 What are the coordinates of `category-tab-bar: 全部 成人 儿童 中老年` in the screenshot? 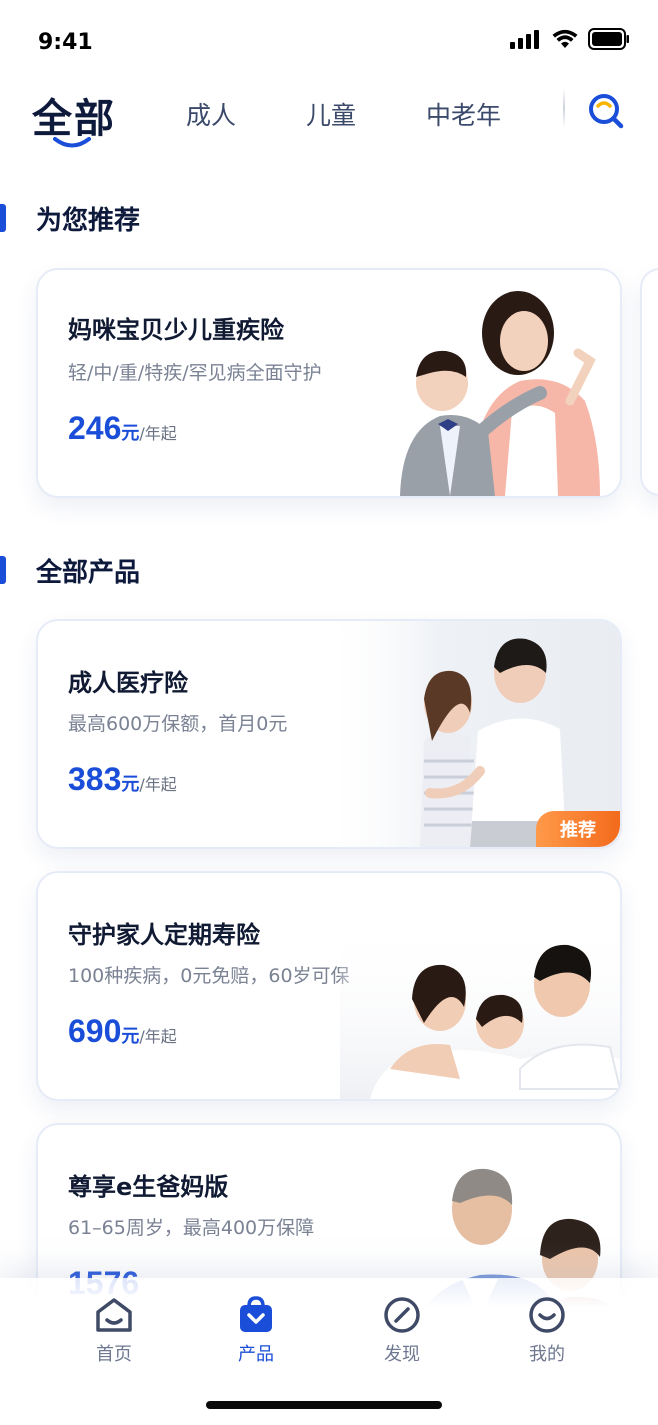 It's located at (329, 120).